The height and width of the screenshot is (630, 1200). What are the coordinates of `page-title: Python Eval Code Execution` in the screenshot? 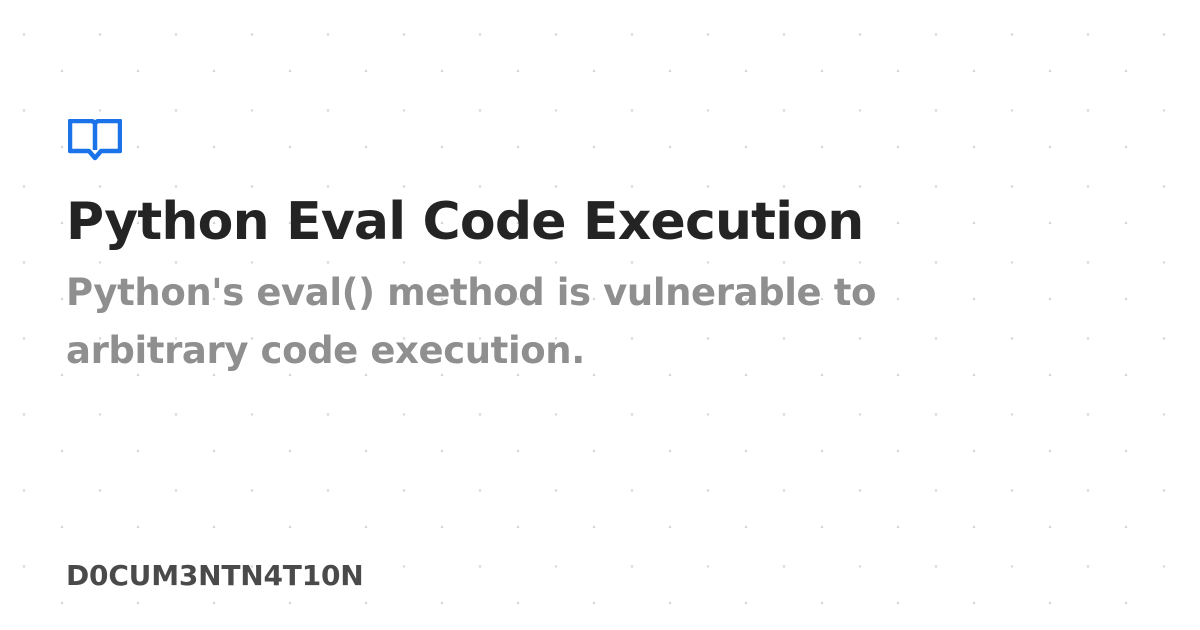 It's located at (465, 222).